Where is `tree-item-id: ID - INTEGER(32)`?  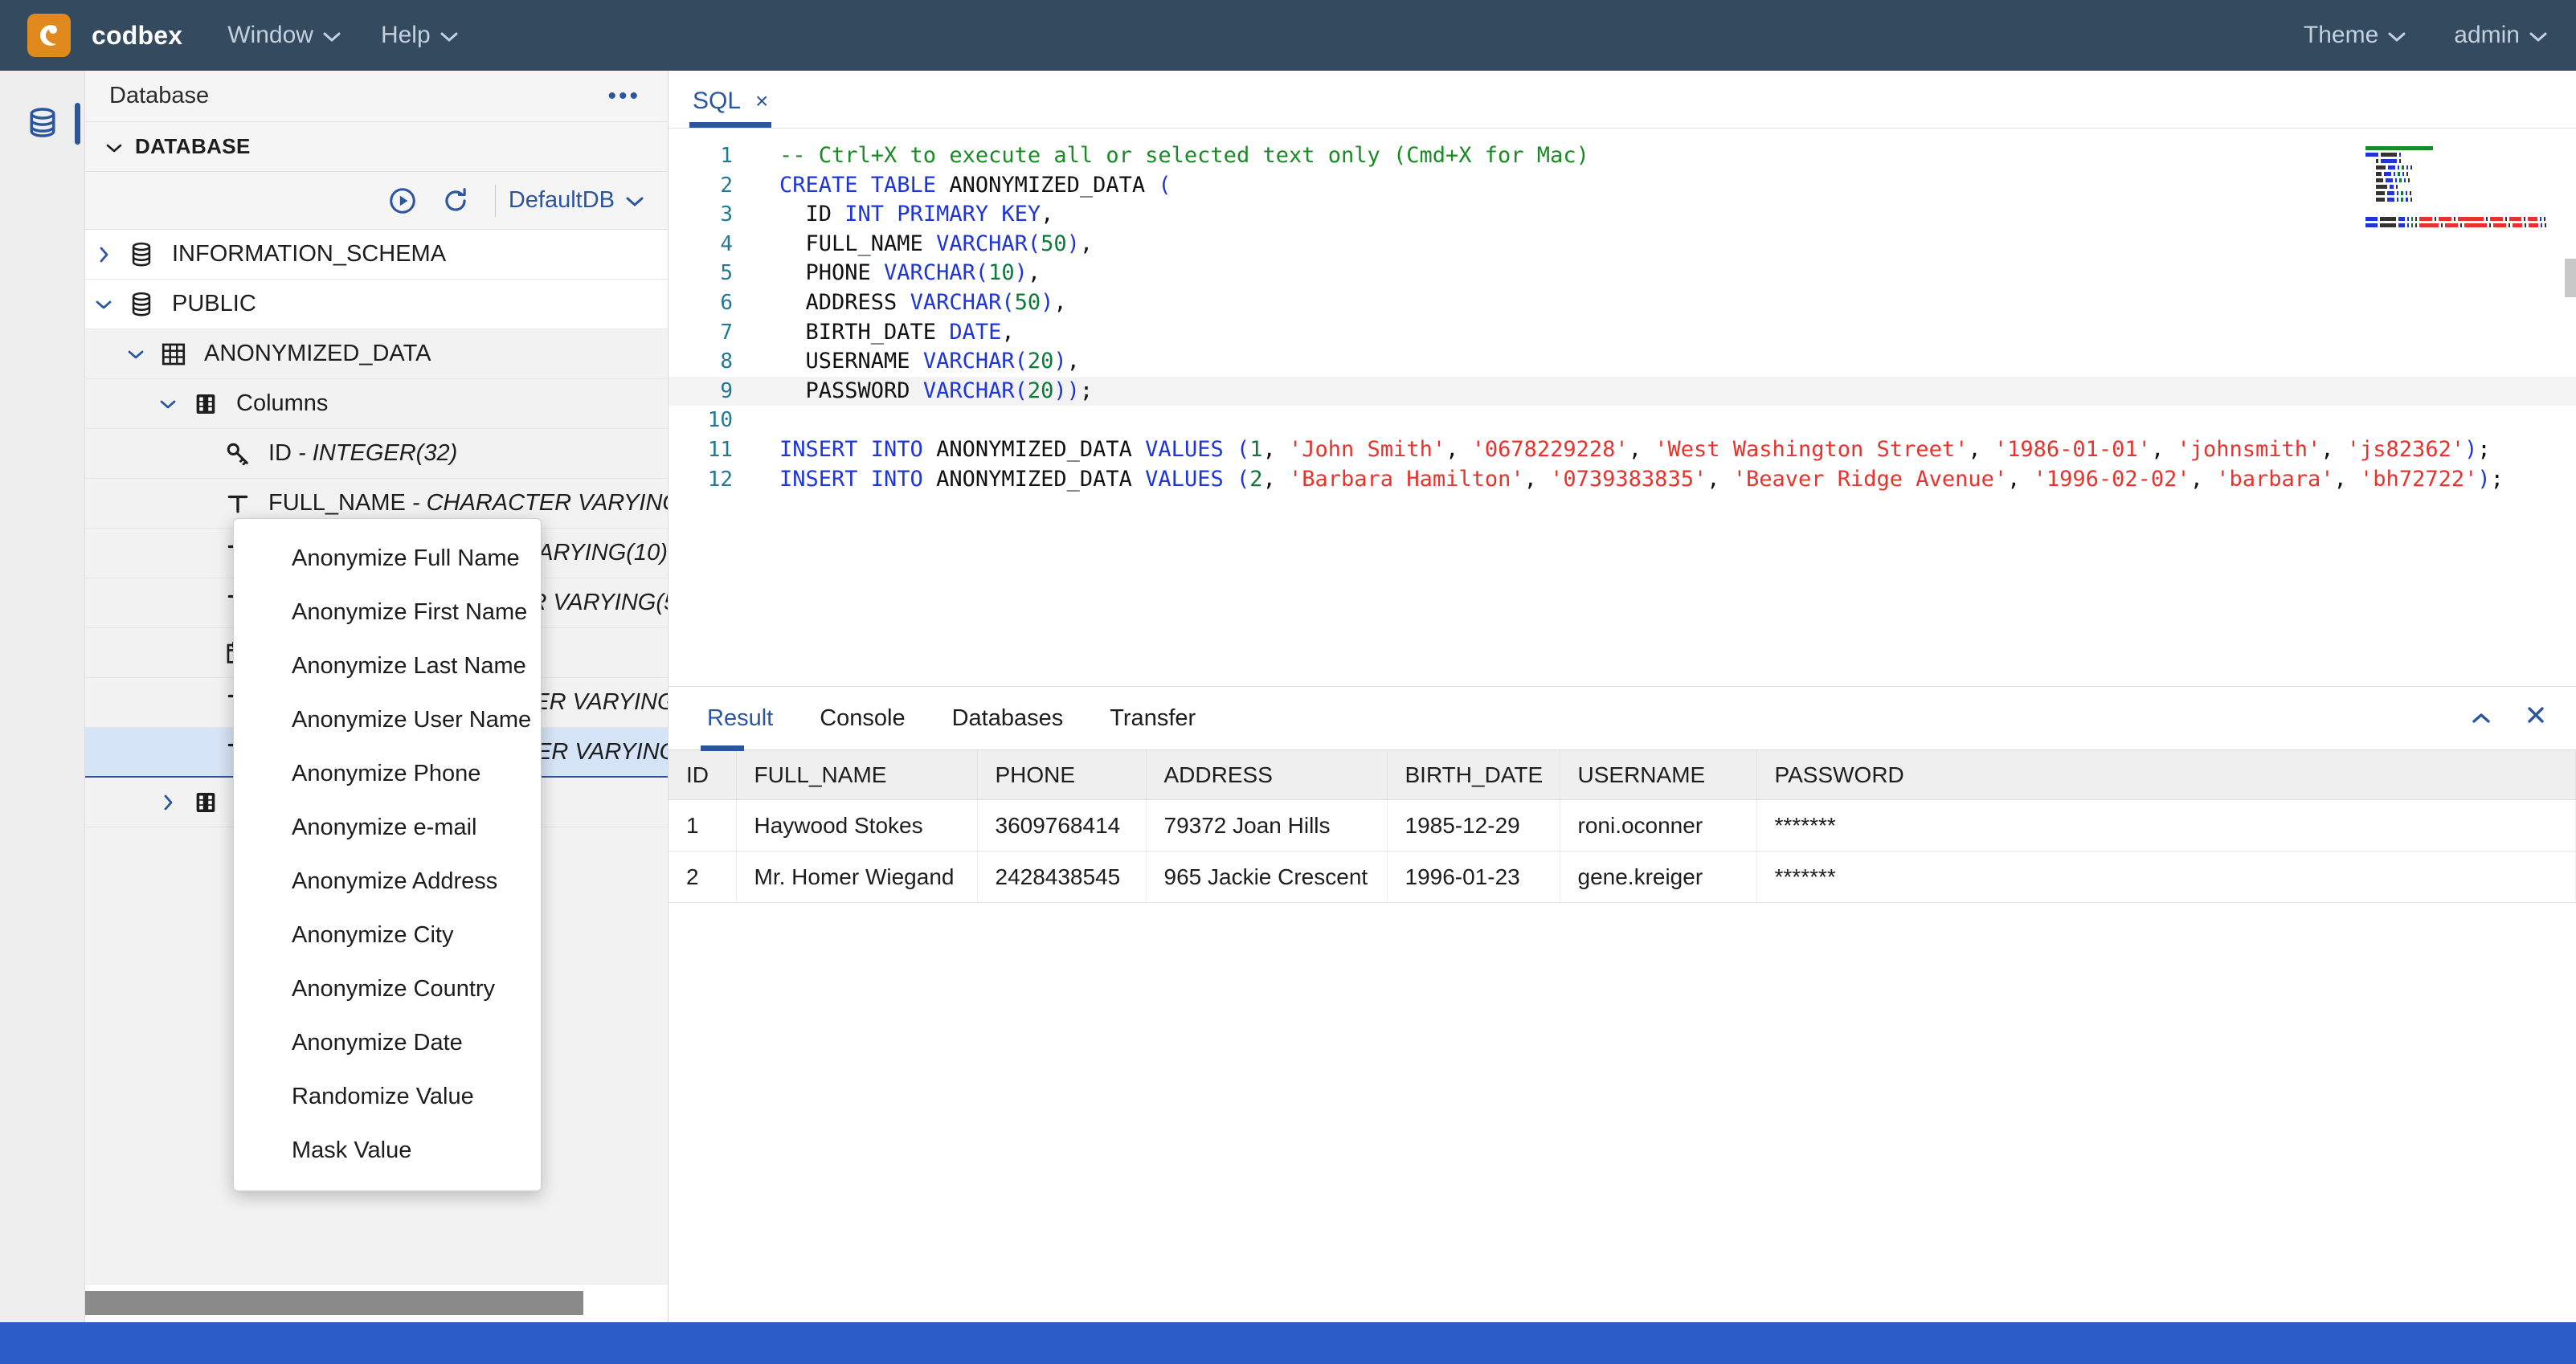 tree-item-id: ID - INTEGER(32) is located at coordinates (376, 454).